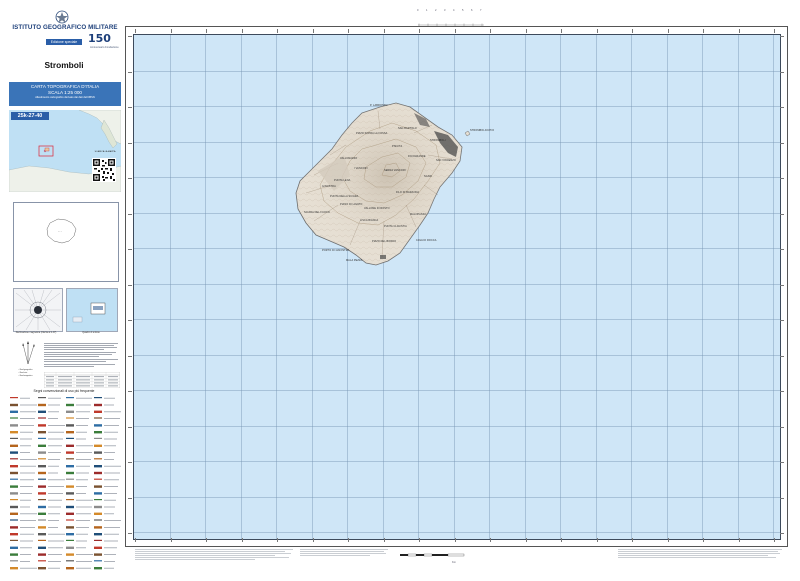 The image size is (800, 581). What do you see at coordinates (397, 146) in the screenshot?
I see `place-label: PISCITA` at bounding box center [397, 146].